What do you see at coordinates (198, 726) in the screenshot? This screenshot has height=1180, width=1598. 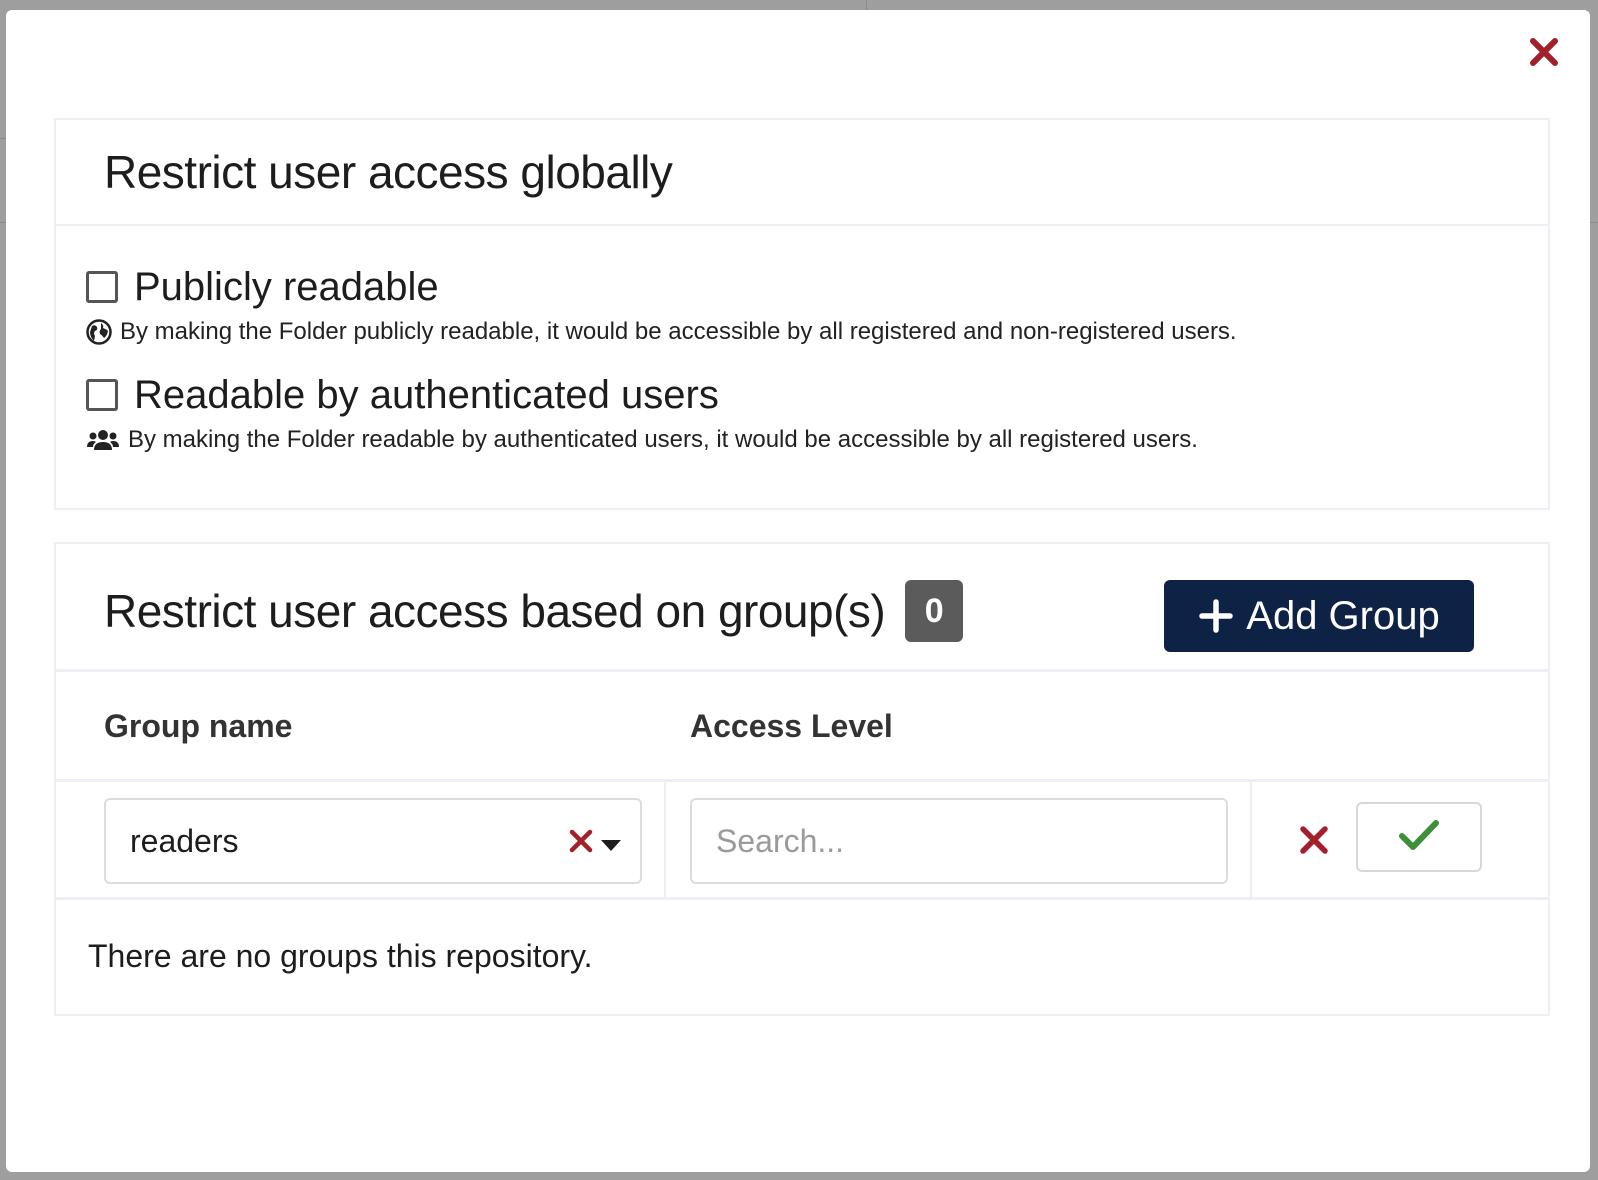 I see `group-name-column-header: Group name` at bounding box center [198, 726].